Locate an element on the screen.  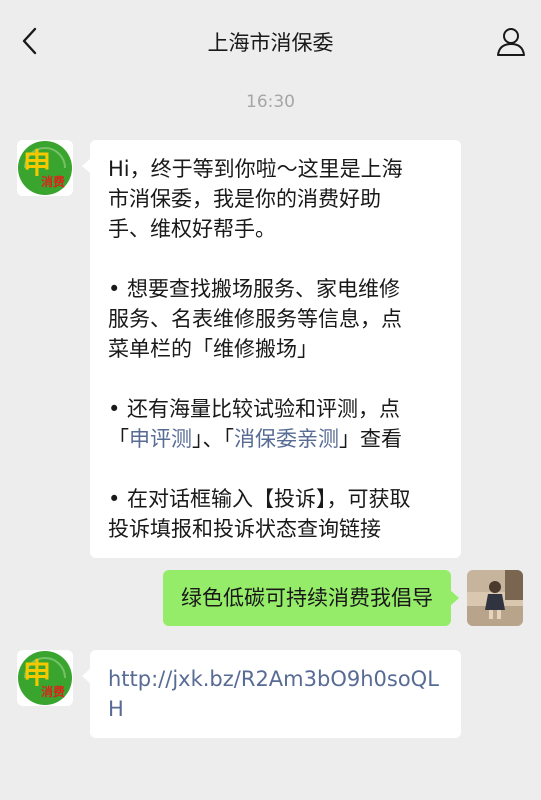
outgoing-message: 绿色低碳可持续消费我倡导 is located at coordinates (311, 598).